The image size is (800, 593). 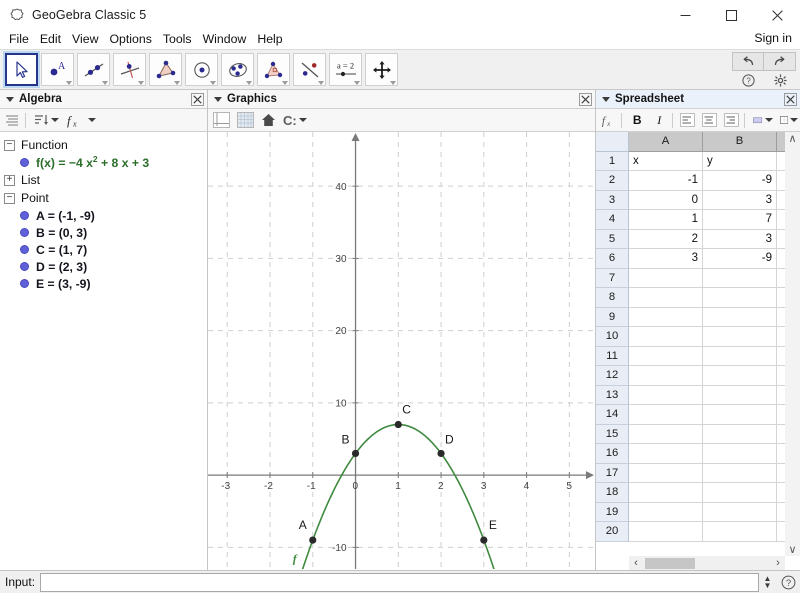 What do you see at coordinates (780, 80) in the screenshot?
I see `settings-gear-icon` at bounding box center [780, 80].